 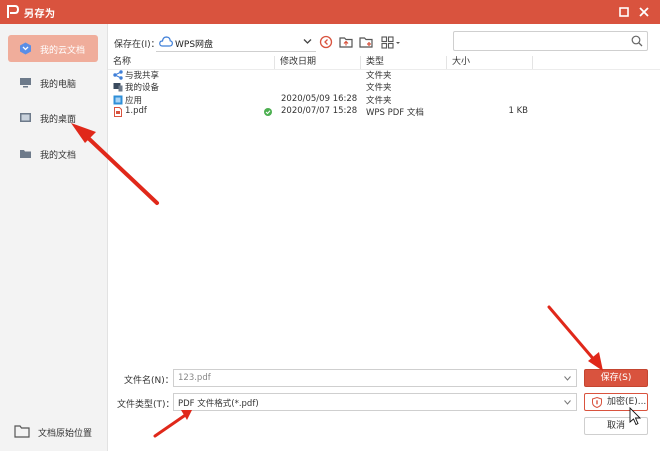 I want to click on sidebar-item-desktop: 我的桌面, so click(x=53, y=117).